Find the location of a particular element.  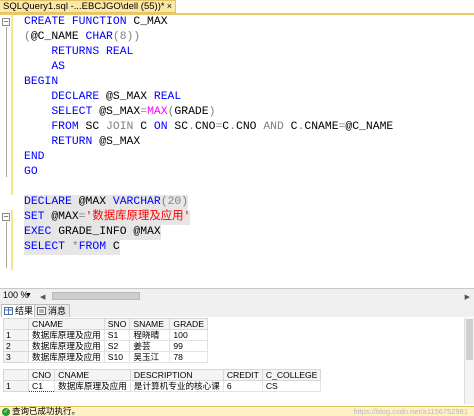

code-line: SELECT @S_MAX=MAX(GRADE) is located at coordinates (119, 112).